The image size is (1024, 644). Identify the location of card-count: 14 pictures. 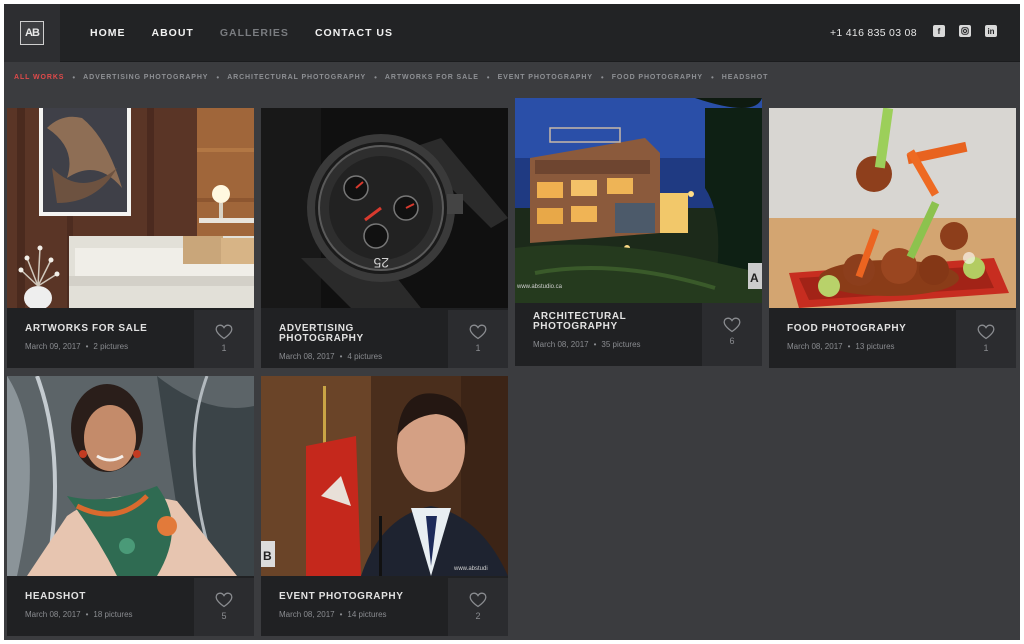
(367, 614).